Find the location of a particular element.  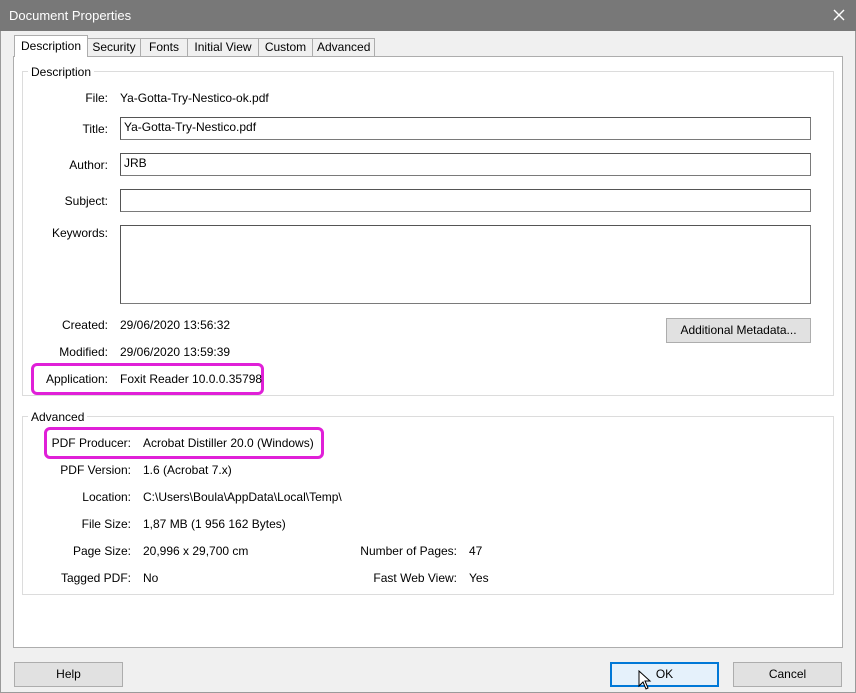

tab-description: Description is located at coordinates (51, 46).